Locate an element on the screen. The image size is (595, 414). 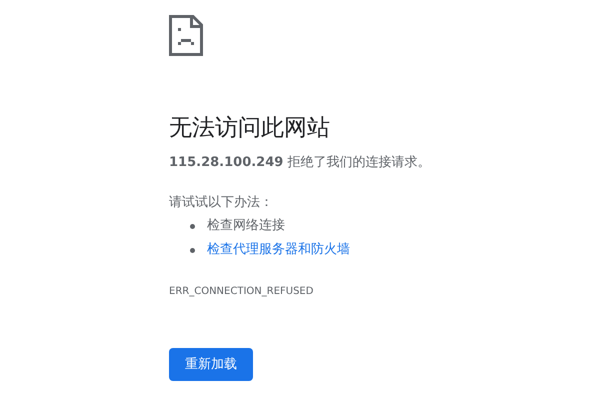
error-code: ERR_CONNECTION_REFUSED is located at coordinates (241, 292).